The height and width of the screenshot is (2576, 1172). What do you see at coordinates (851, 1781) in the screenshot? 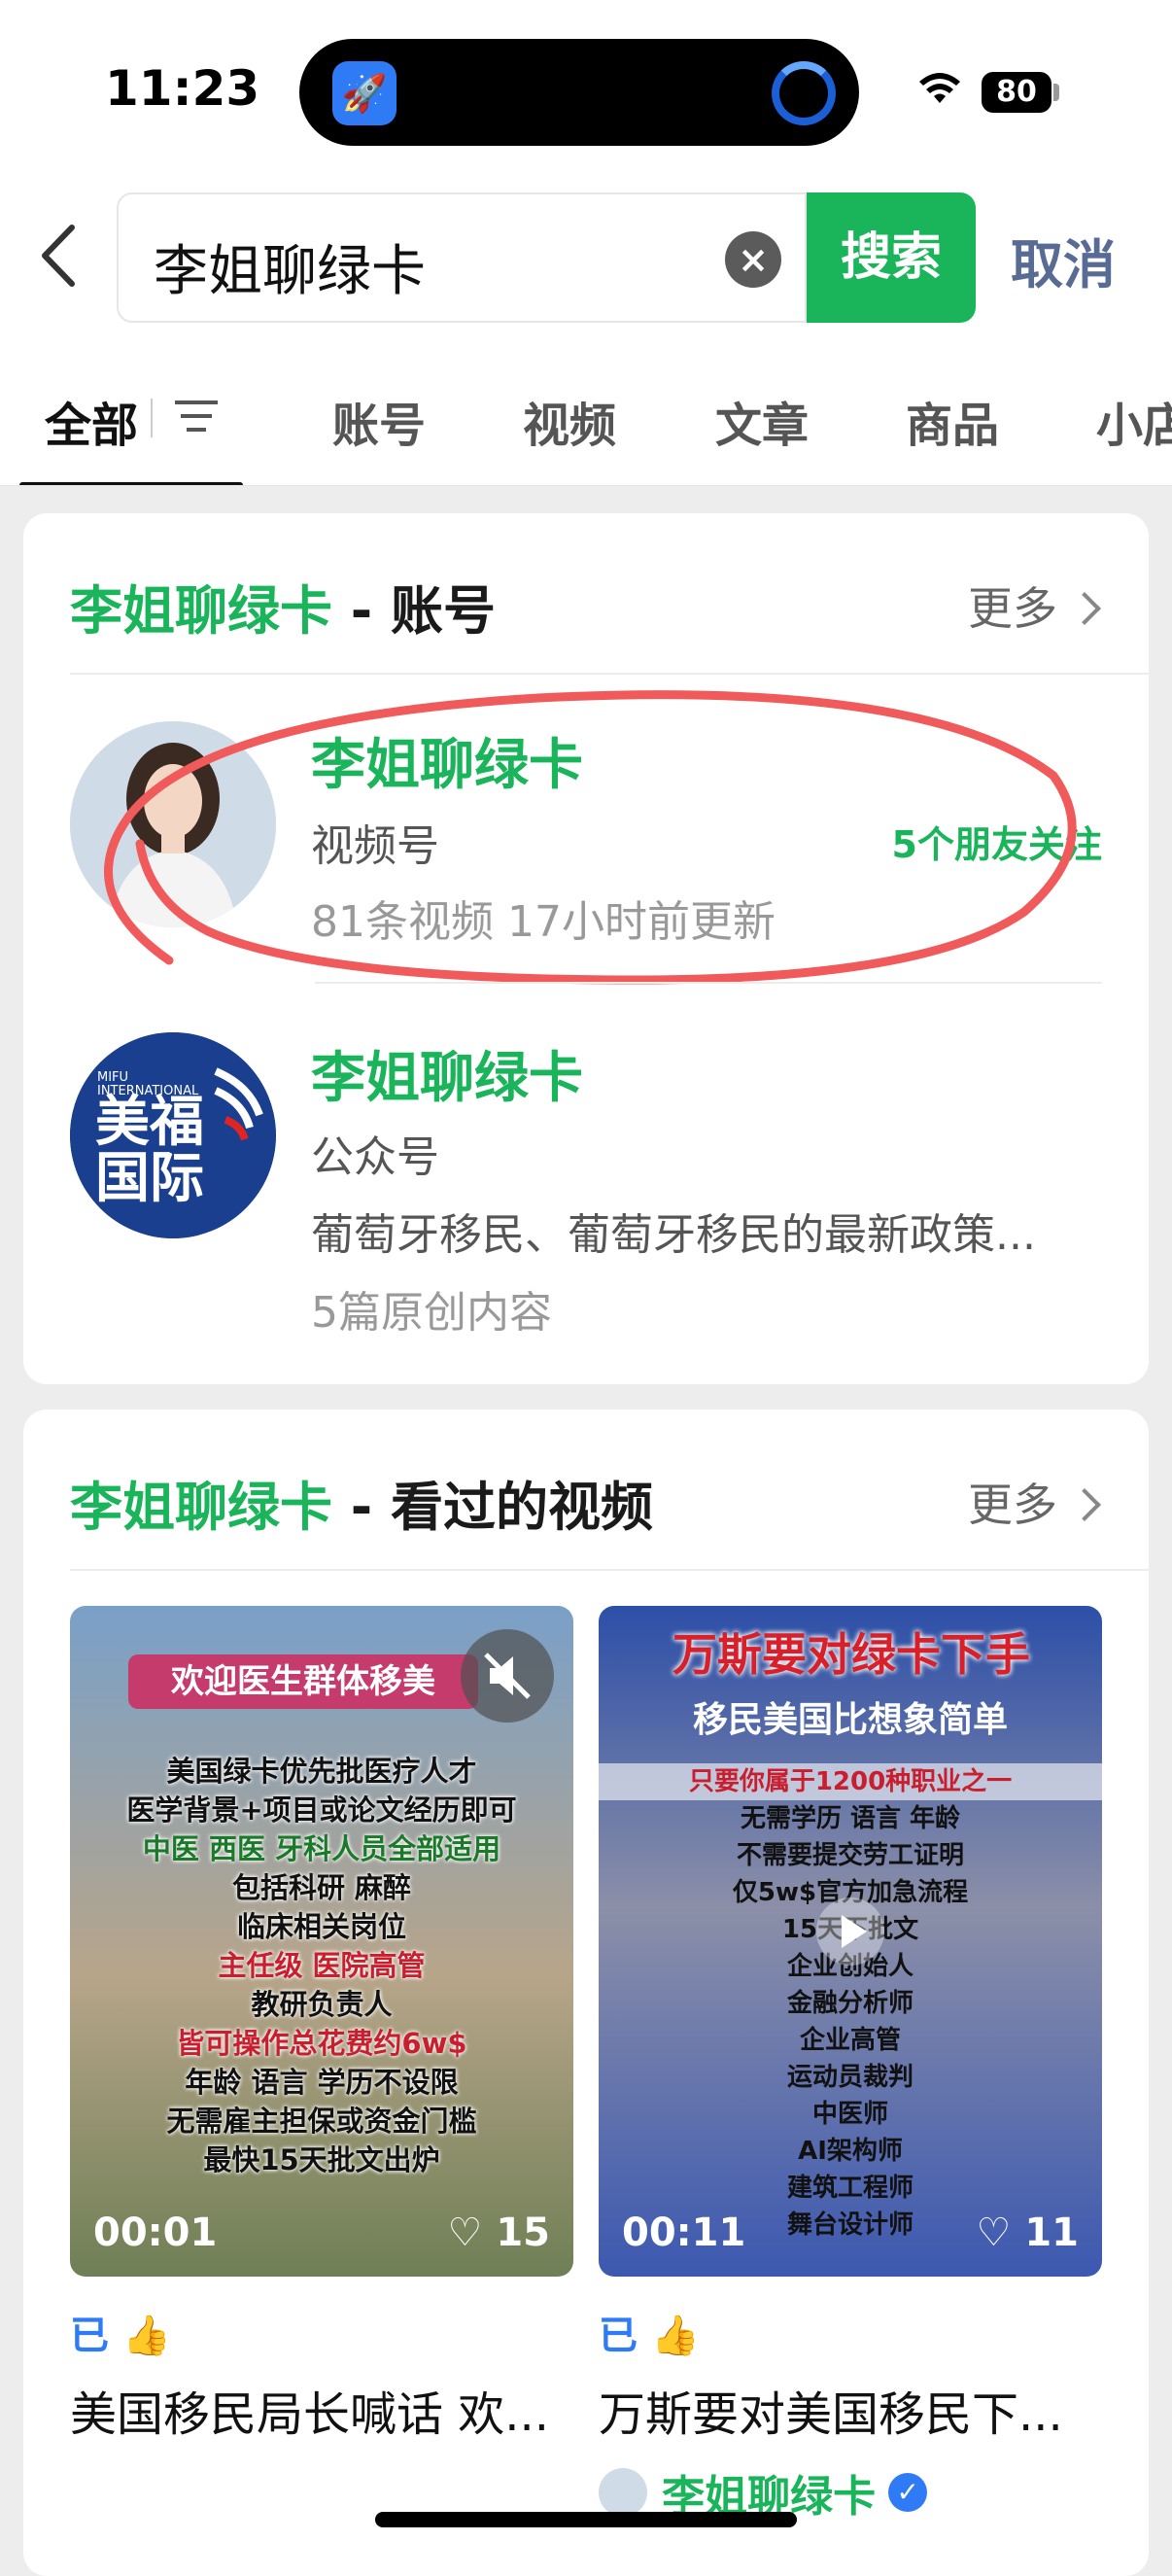
I see `line: 只要你属于1200种职业之一` at bounding box center [851, 1781].